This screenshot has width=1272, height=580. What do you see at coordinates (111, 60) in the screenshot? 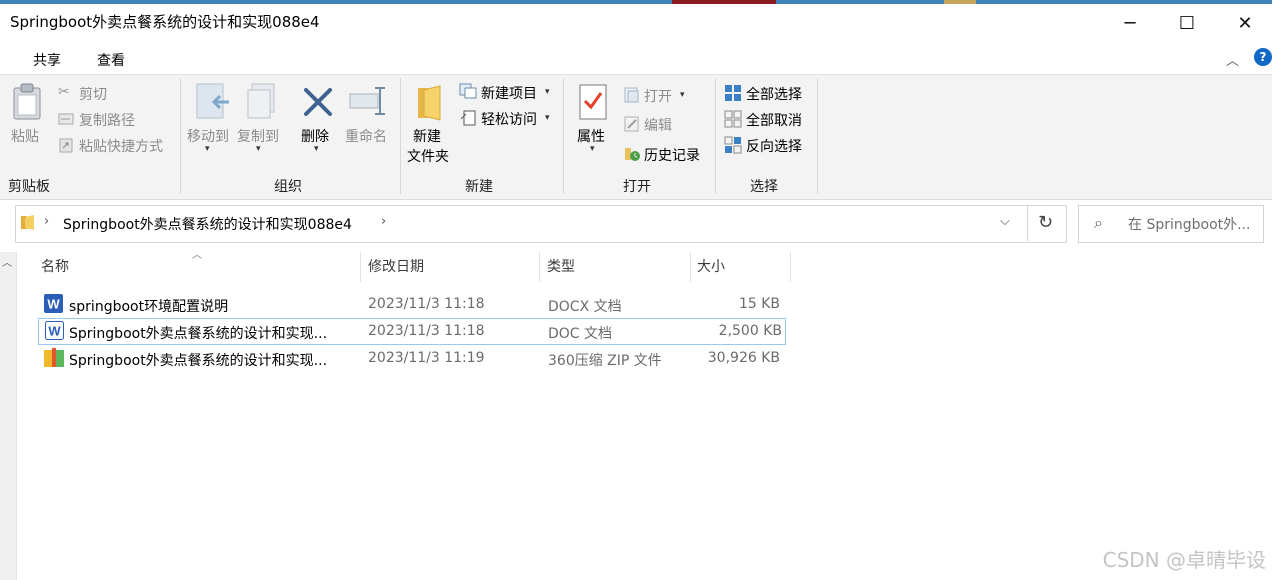
I see `tab-view: 查看` at bounding box center [111, 60].